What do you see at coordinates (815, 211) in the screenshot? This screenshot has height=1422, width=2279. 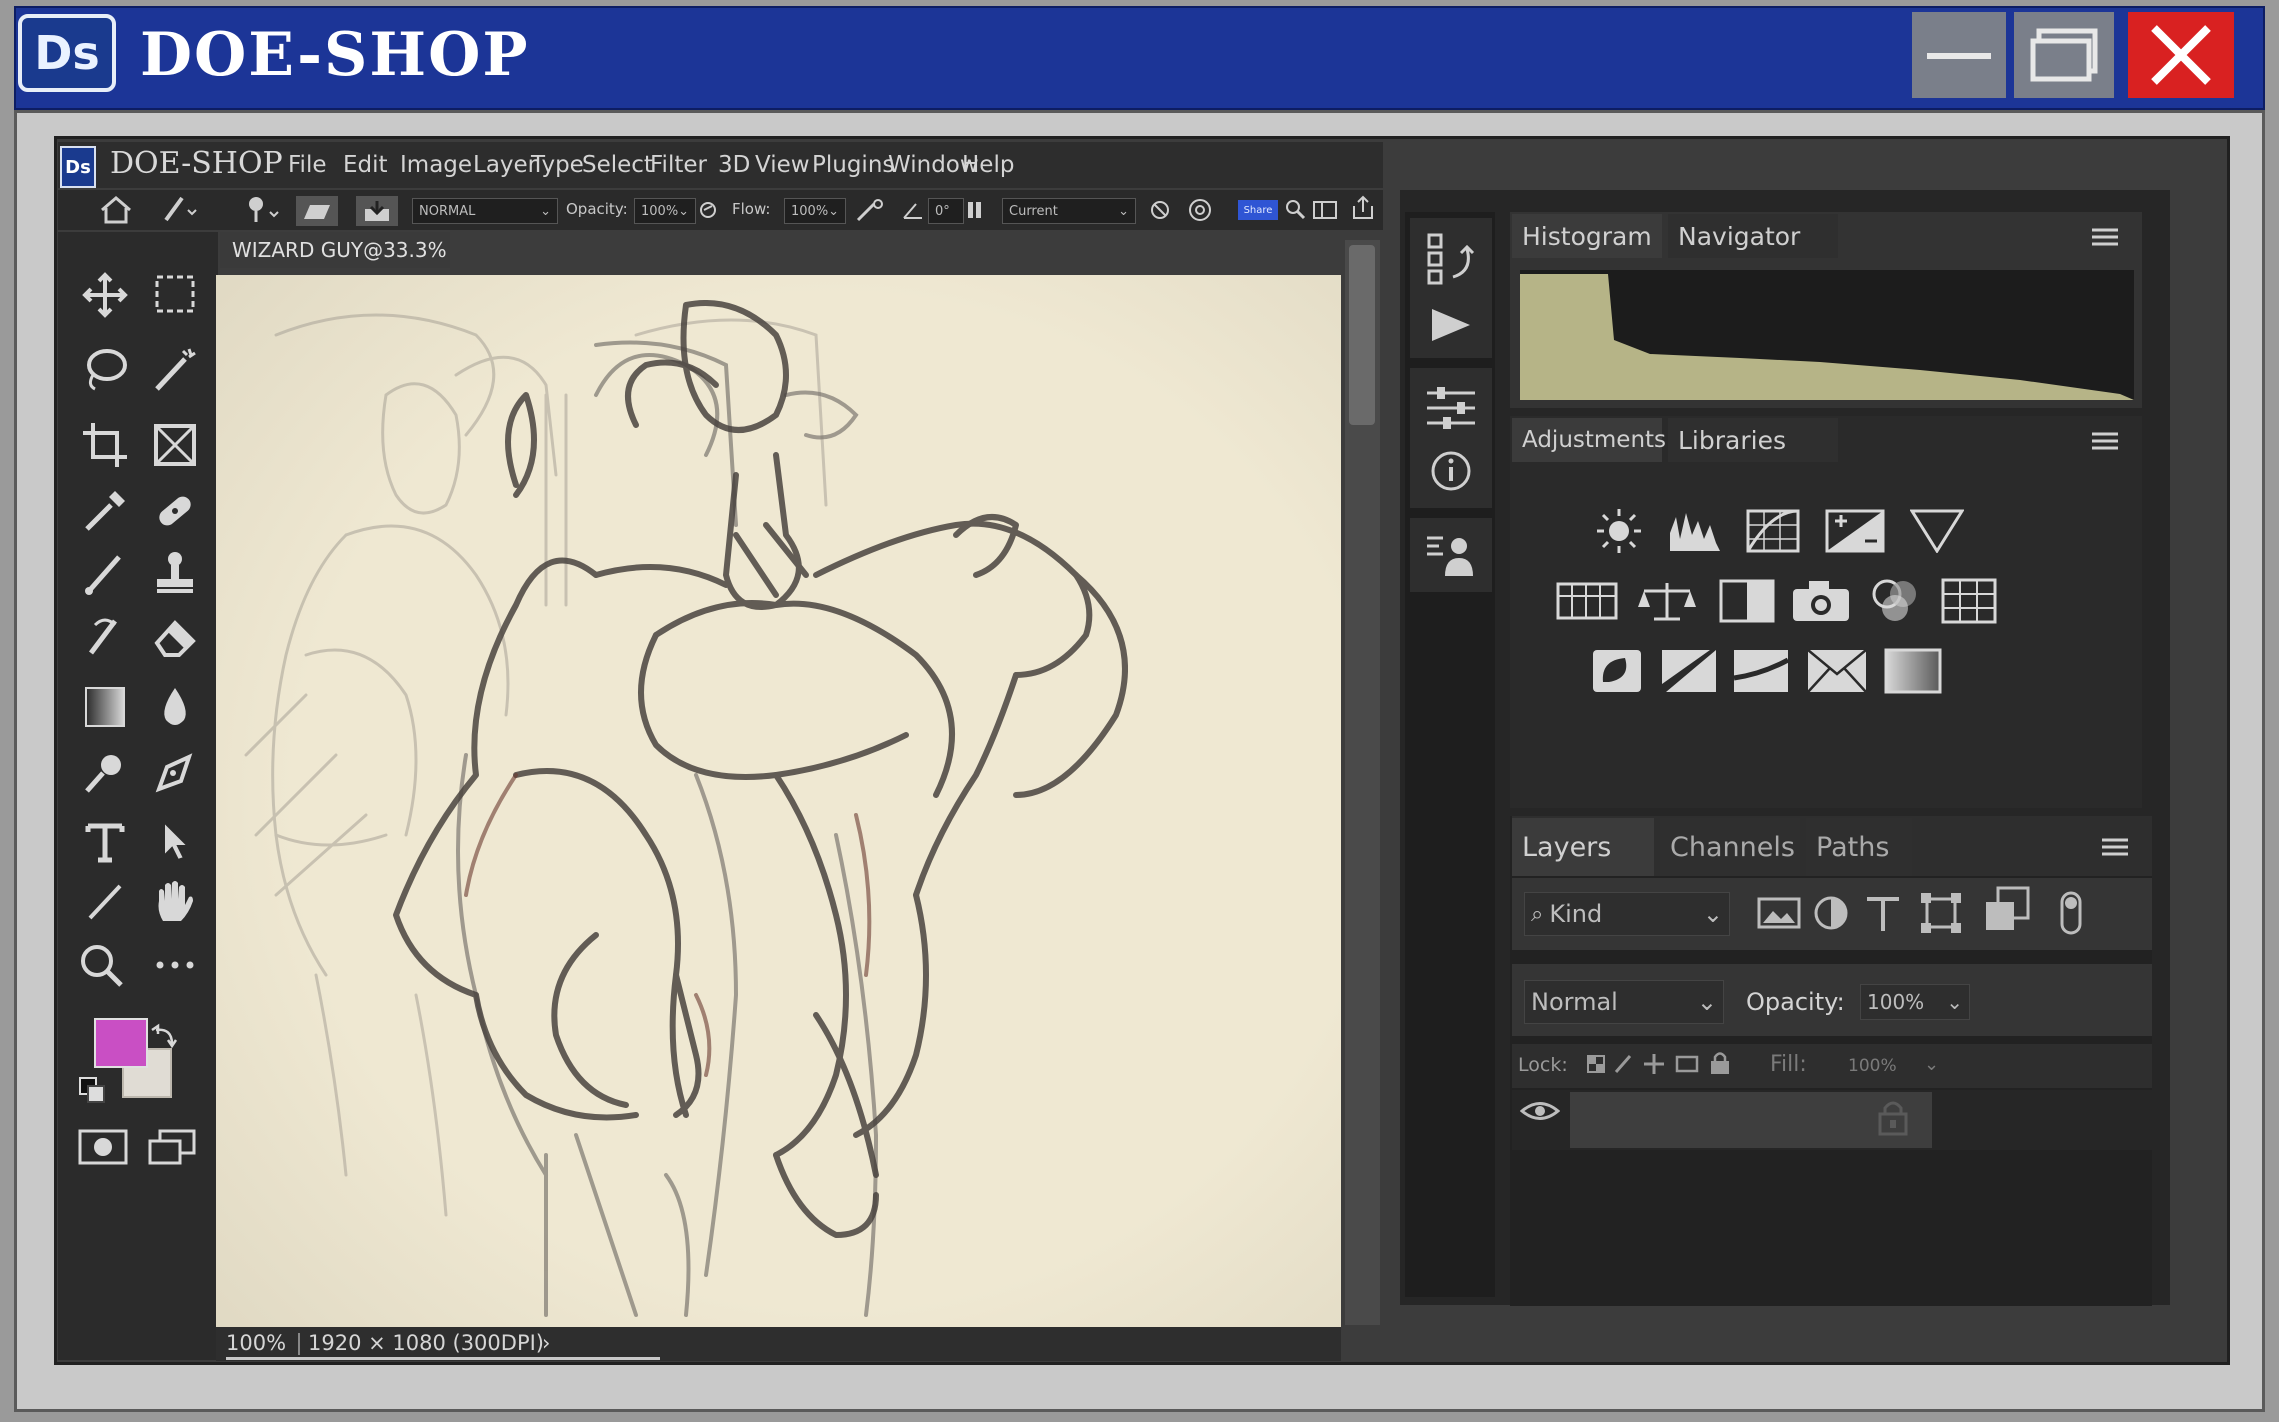 I see `flow-input: 100% ⌄` at bounding box center [815, 211].